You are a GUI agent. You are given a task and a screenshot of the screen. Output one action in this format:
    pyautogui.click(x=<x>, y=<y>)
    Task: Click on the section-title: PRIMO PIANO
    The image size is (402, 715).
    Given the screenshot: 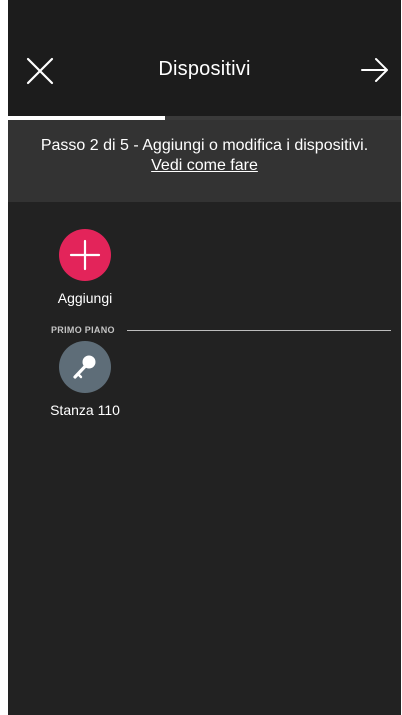 What is the action you would take?
    pyautogui.click(x=83, y=330)
    